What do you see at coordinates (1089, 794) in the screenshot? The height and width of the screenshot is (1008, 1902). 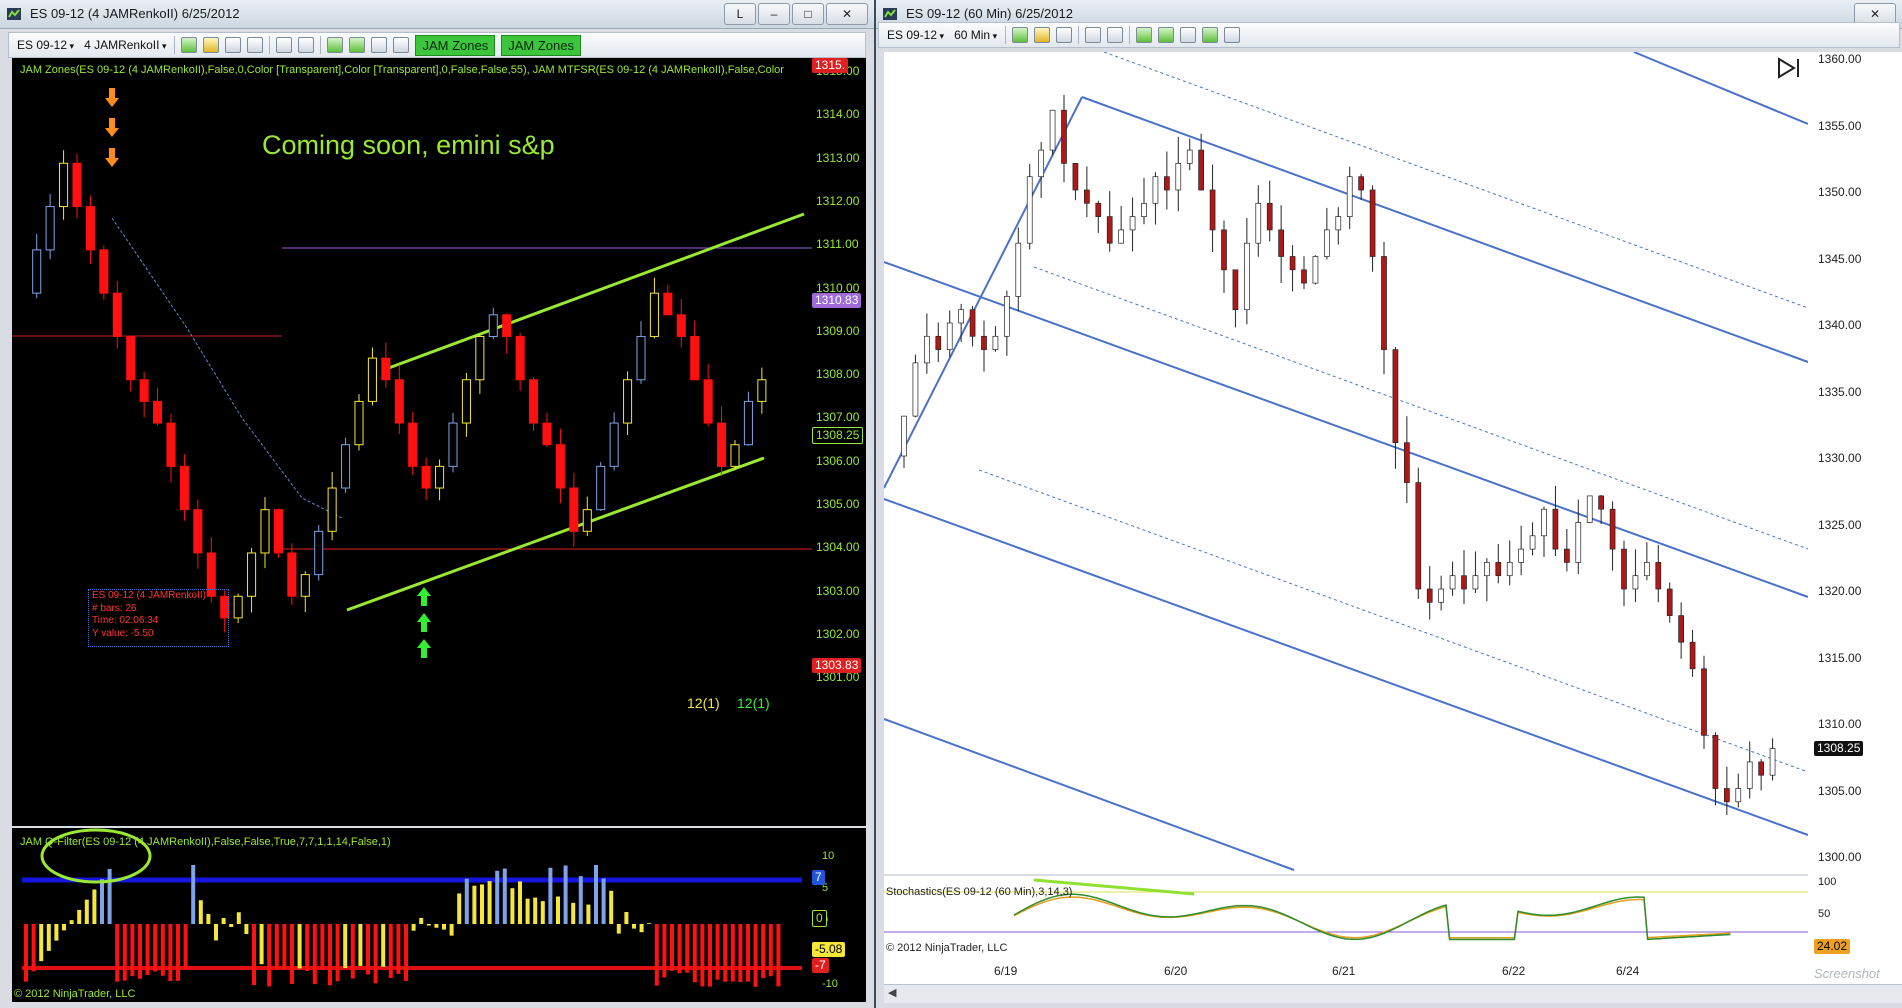 I see `channel-outer-lower-line` at bounding box center [1089, 794].